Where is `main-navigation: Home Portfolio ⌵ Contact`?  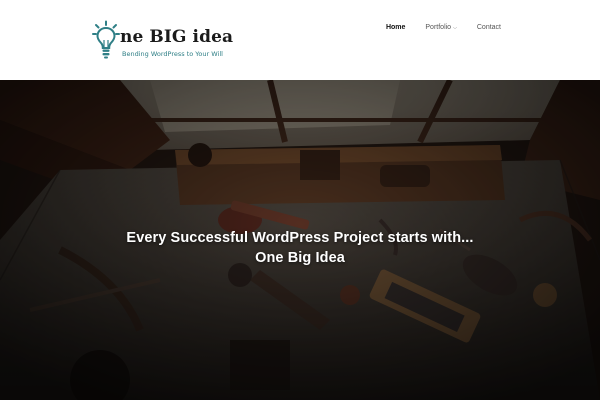 main-navigation: Home Portfolio ⌵ Contact is located at coordinates (433, 28).